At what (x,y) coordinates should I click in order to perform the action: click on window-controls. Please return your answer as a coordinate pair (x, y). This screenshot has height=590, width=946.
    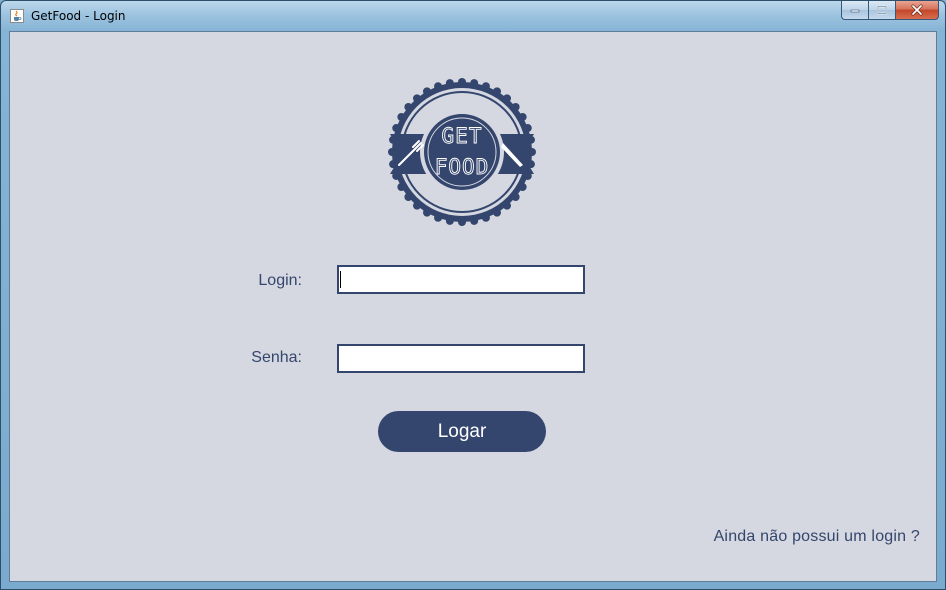
    Looking at the image, I should click on (890, 11).